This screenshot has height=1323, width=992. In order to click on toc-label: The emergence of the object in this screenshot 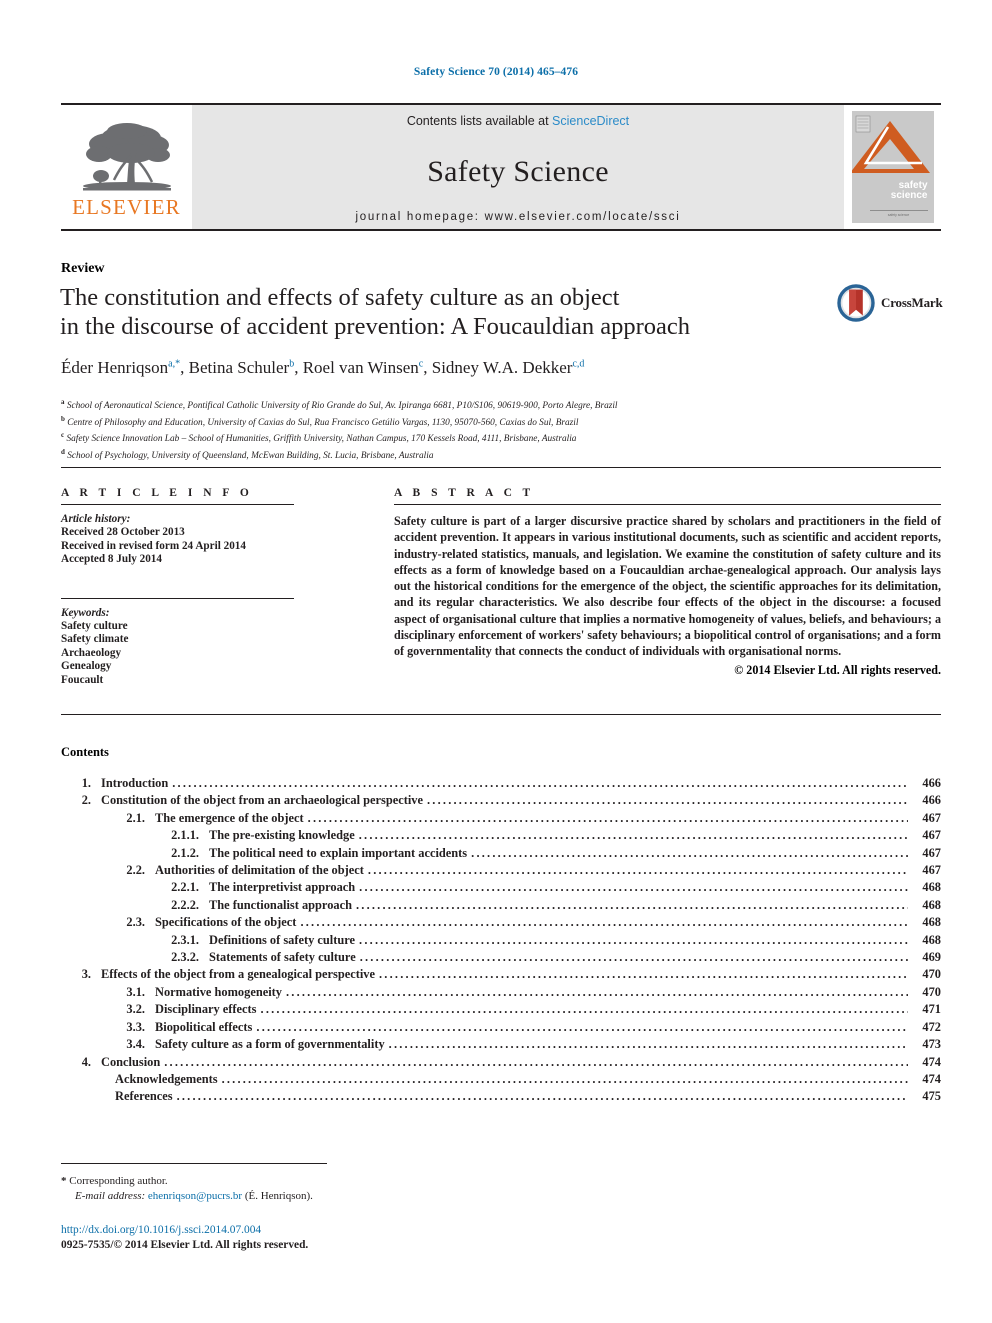, I will do `click(229, 818)`.